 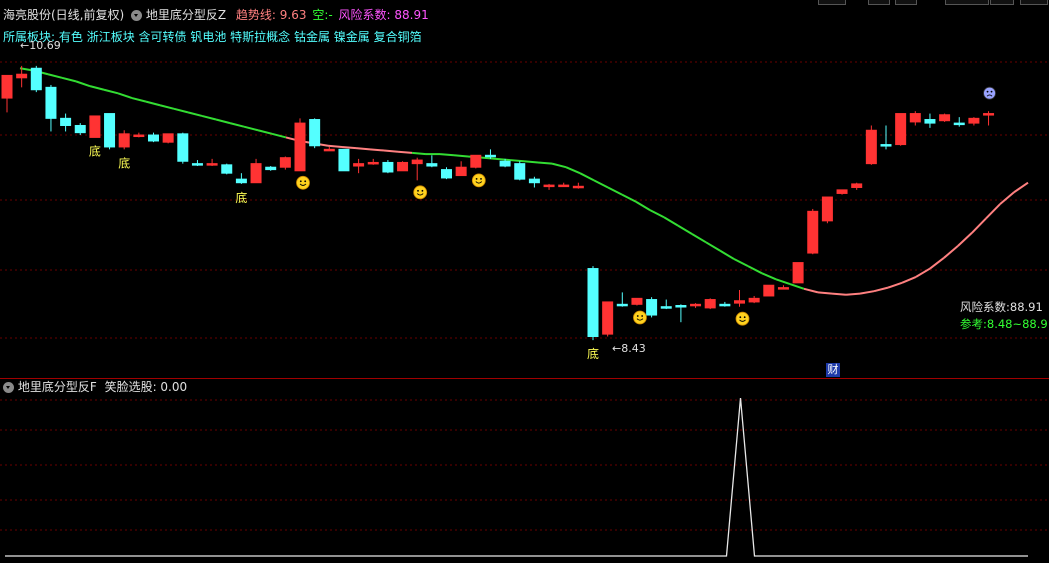 What do you see at coordinates (1004, 324) in the screenshot?
I see `reference-readout: 参考:8.48~88.91` at bounding box center [1004, 324].